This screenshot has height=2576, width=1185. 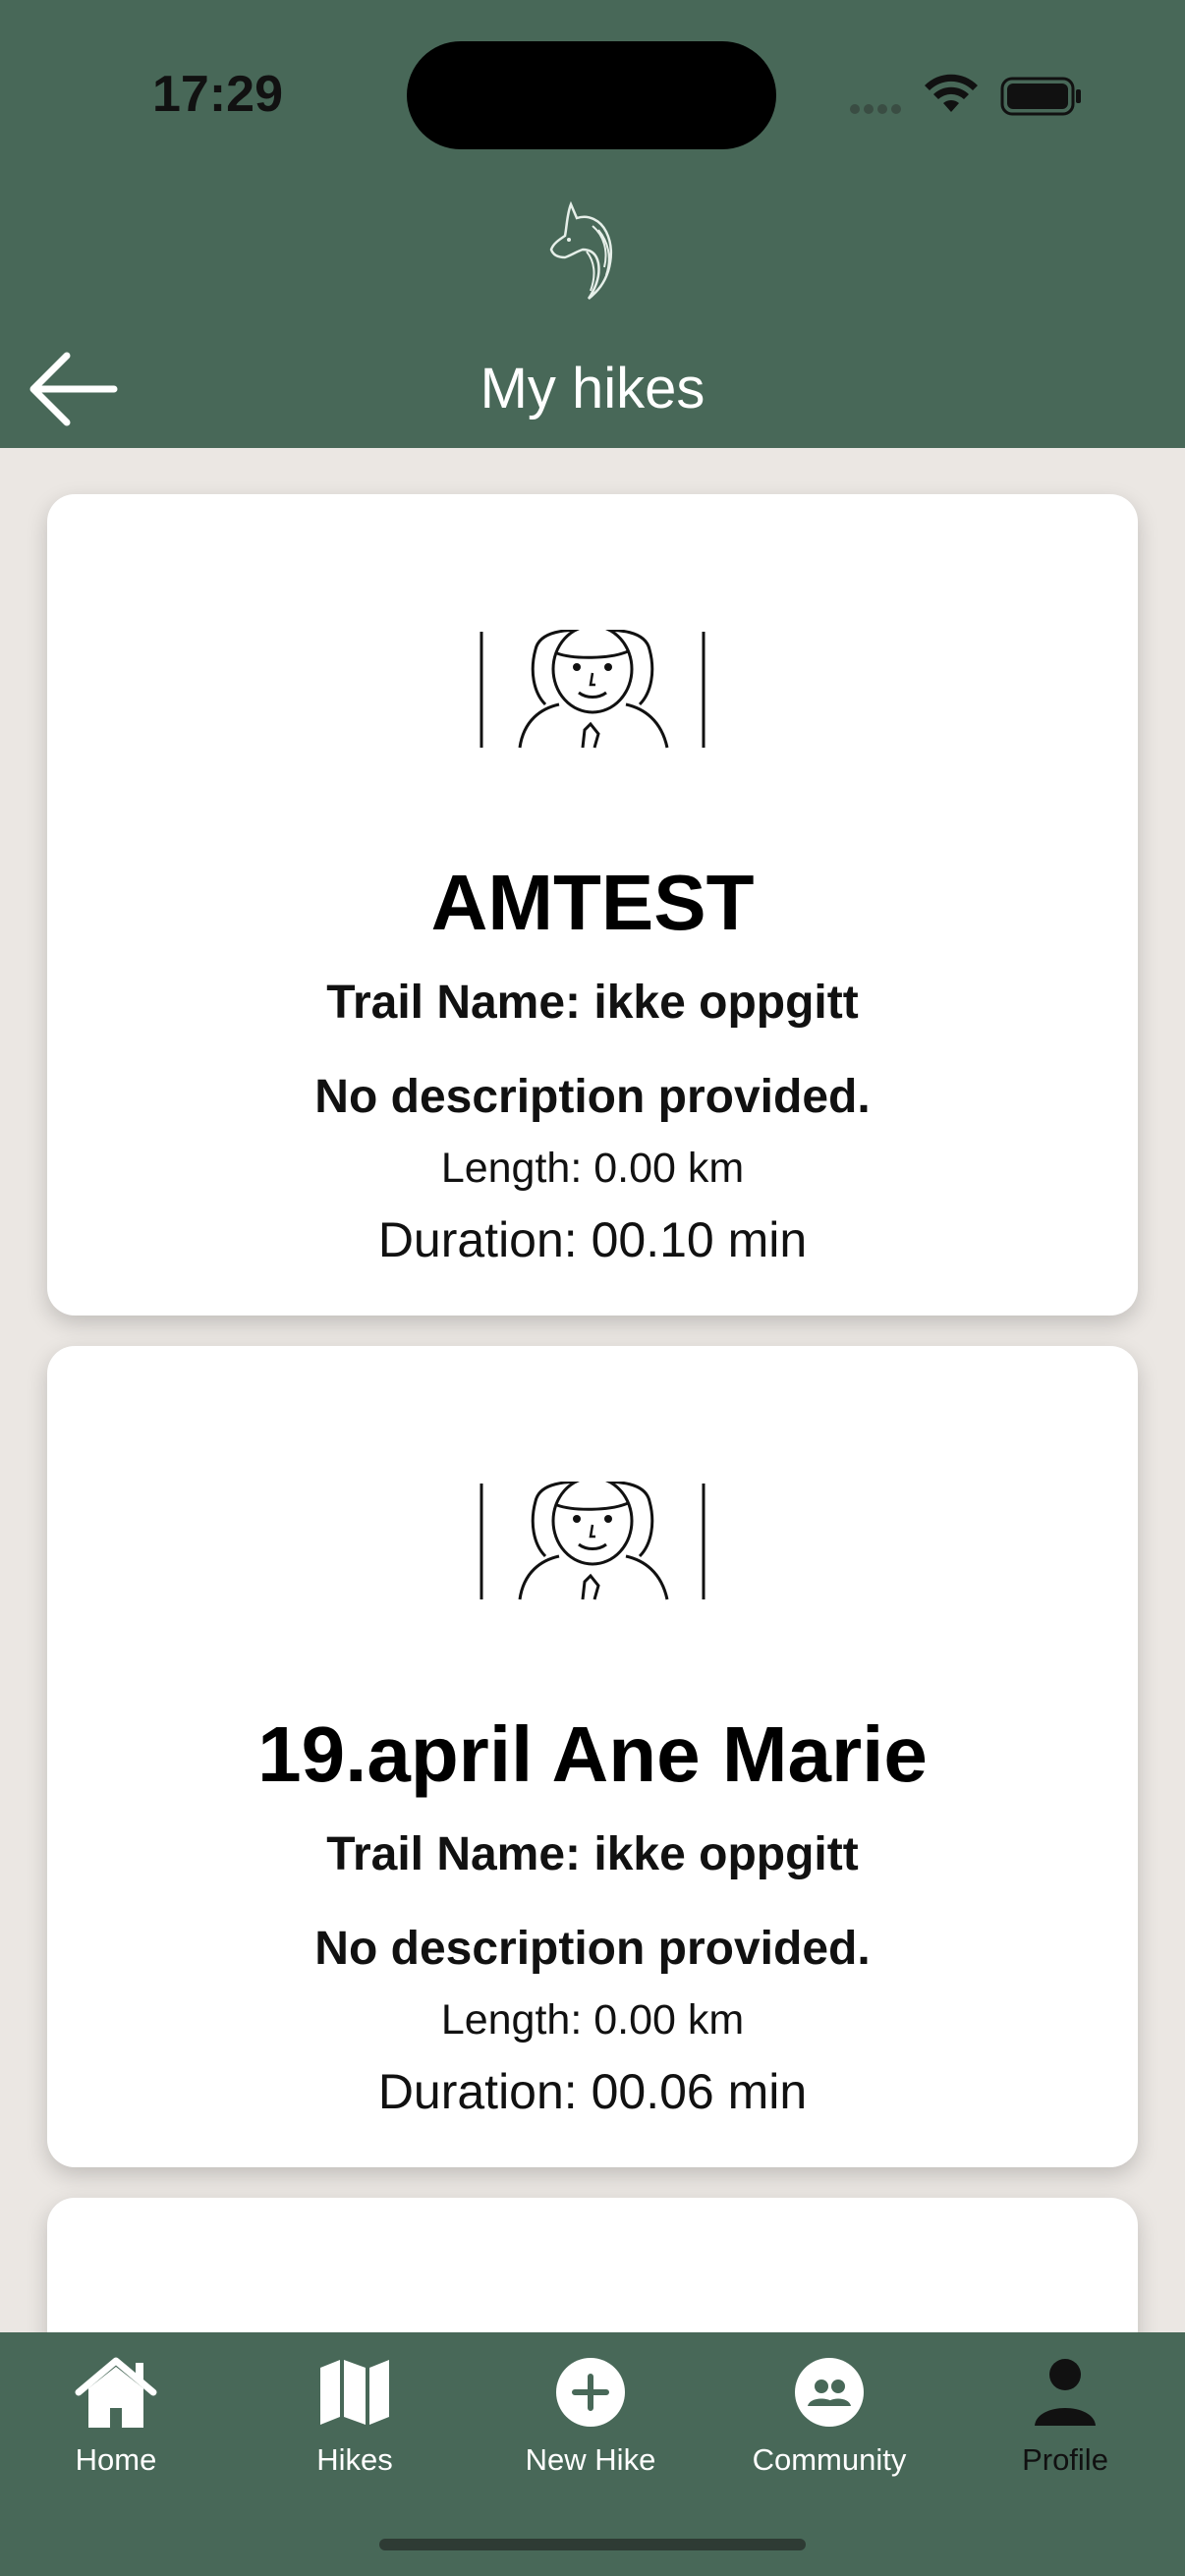 What do you see at coordinates (116, 2459) in the screenshot?
I see `tab-label: Home` at bounding box center [116, 2459].